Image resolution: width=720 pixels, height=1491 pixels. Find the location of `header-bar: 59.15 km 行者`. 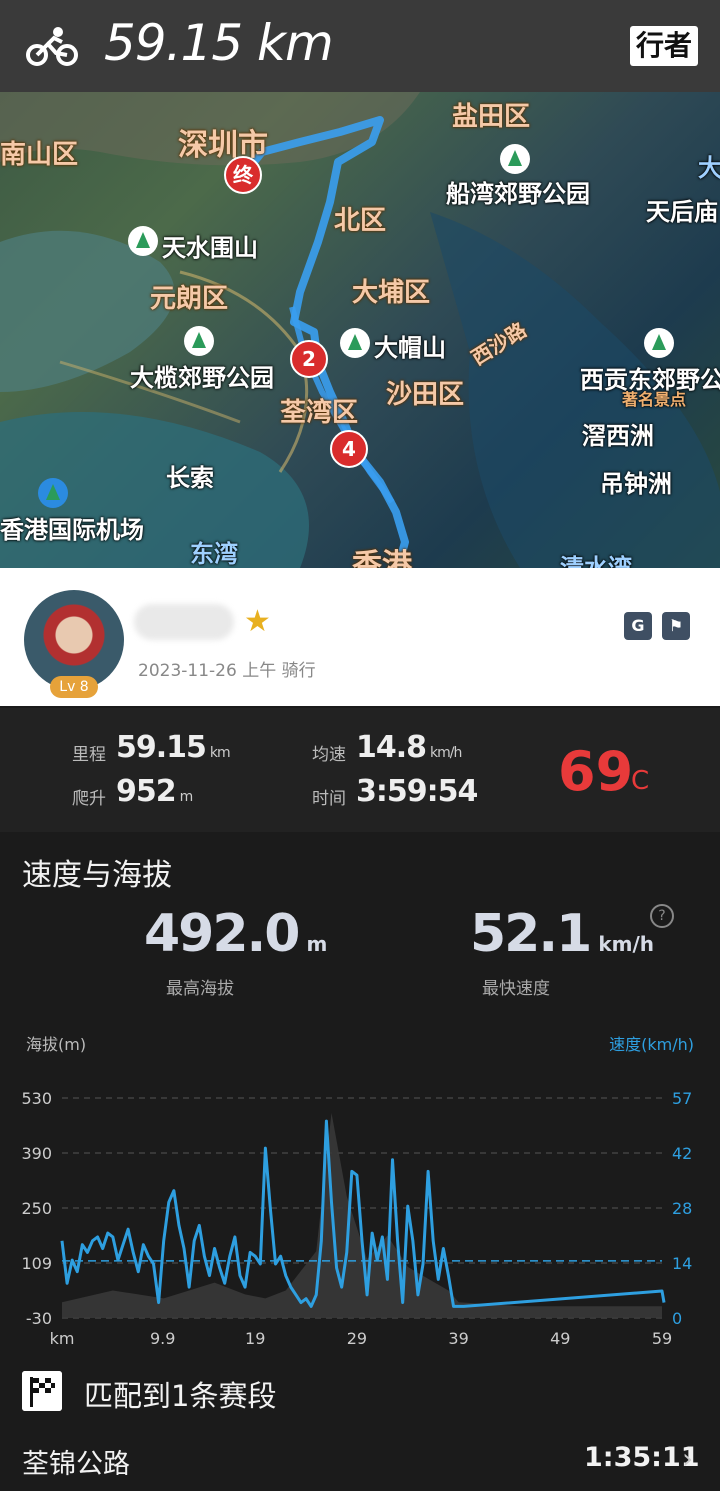

header-bar: 59.15 km 行者 is located at coordinates (360, 46).